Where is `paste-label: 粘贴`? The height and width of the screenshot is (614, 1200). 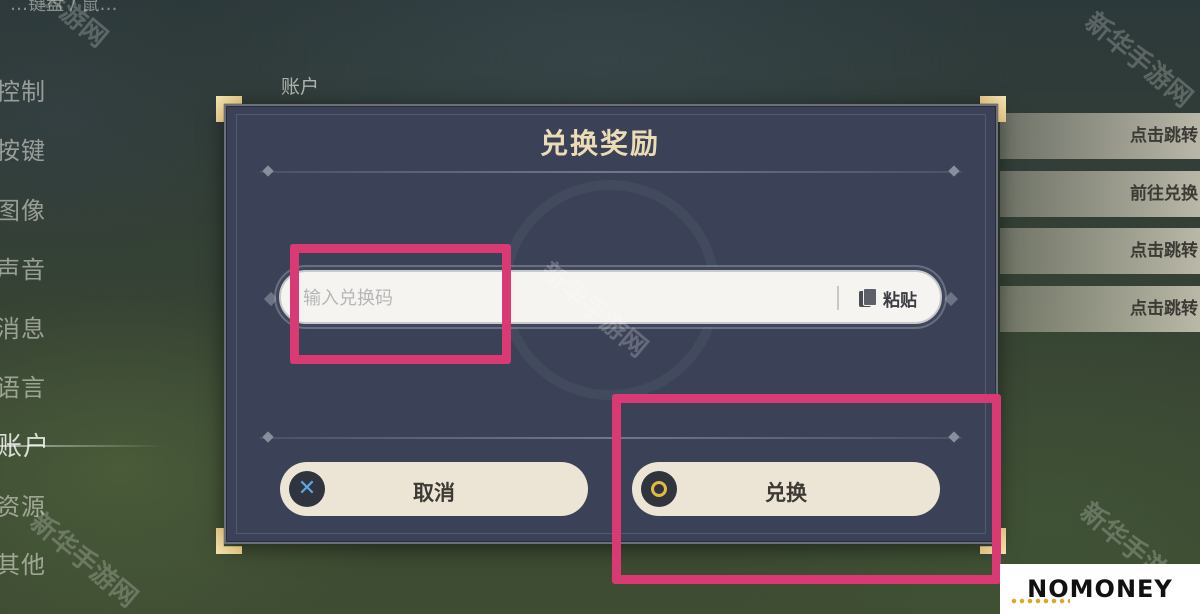
paste-label: 粘贴 is located at coordinates (900, 300).